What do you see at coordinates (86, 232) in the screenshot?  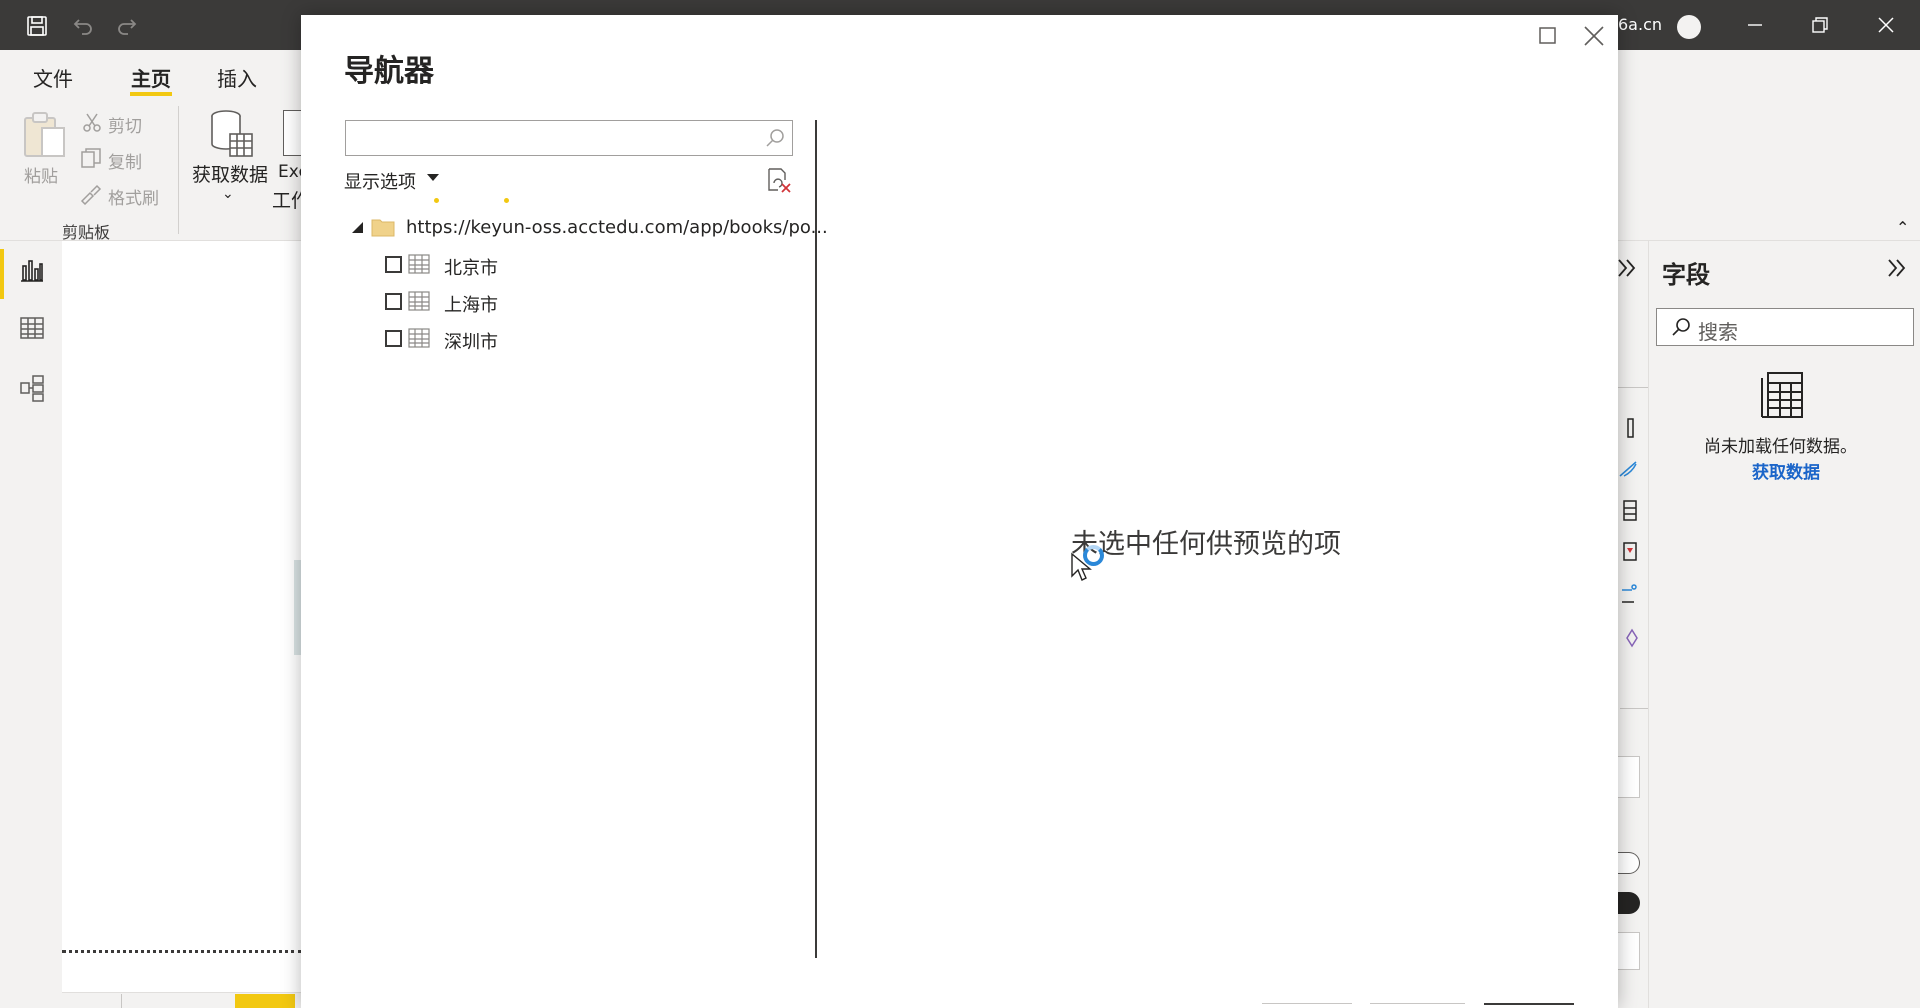 I see `clipboard-group-label: 剪贴板` at bounding box center [86, 232].